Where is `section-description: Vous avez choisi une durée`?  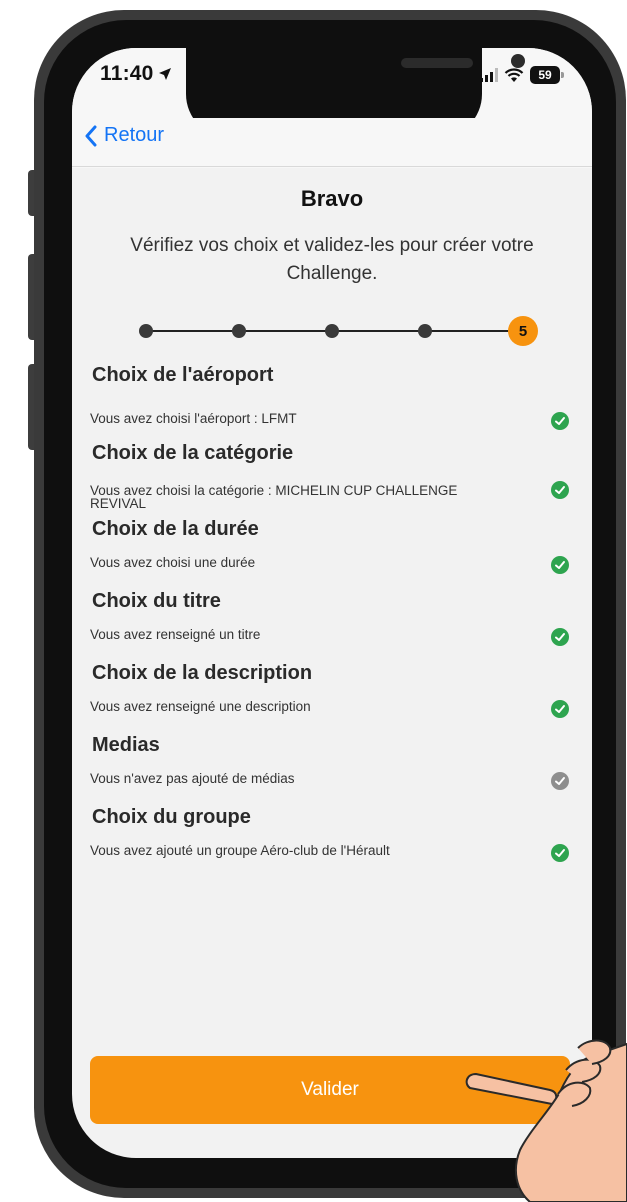 section-description: Vous avez choisi une durée is located at coordinates (173, 562).